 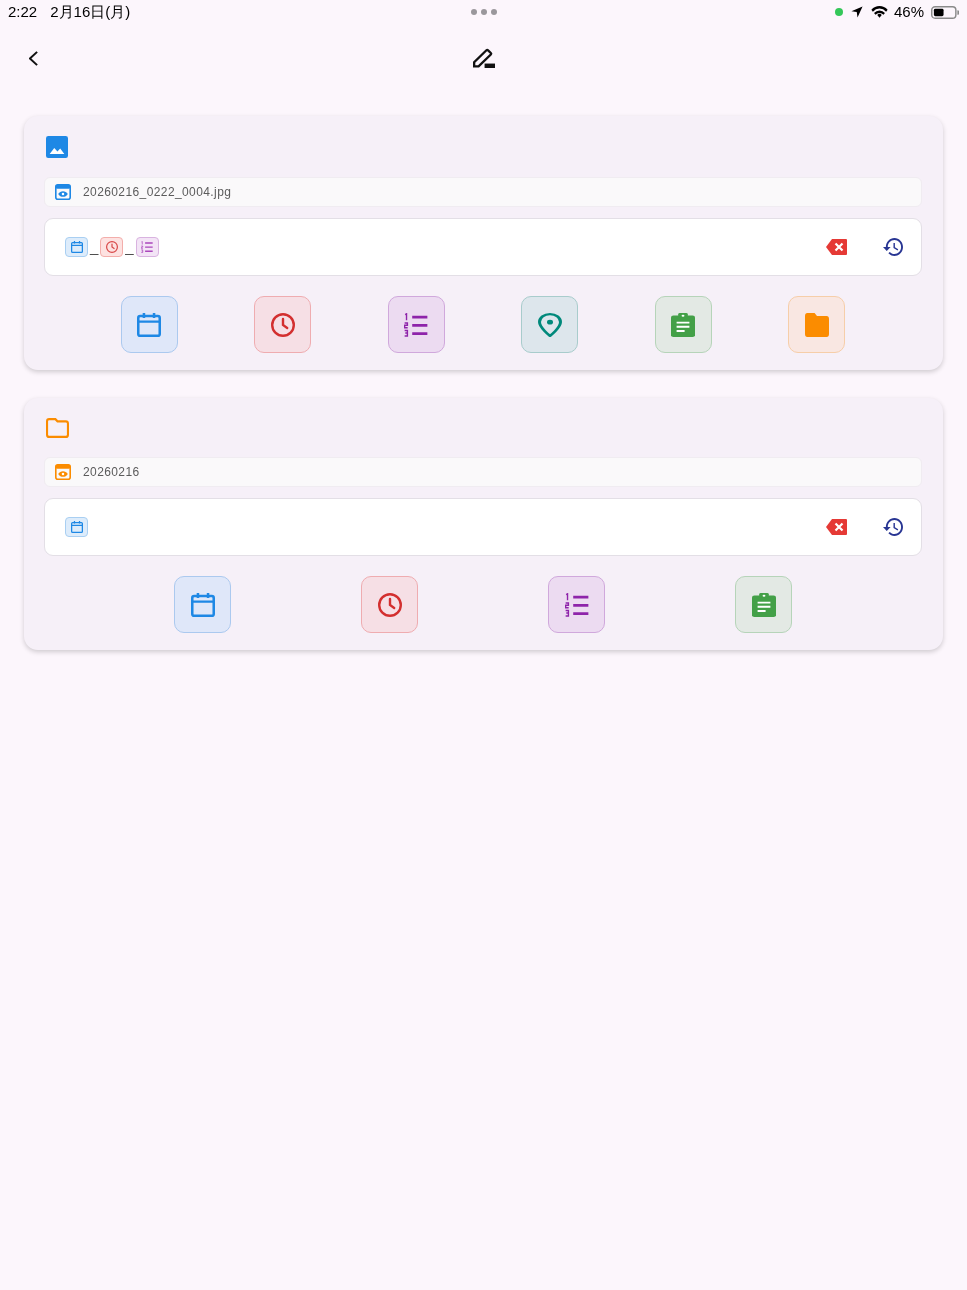 What do you see at coordinates (483, 12) in the screenshot?
I see `multitasking-dots-icon` at bounding box center [483, 12].